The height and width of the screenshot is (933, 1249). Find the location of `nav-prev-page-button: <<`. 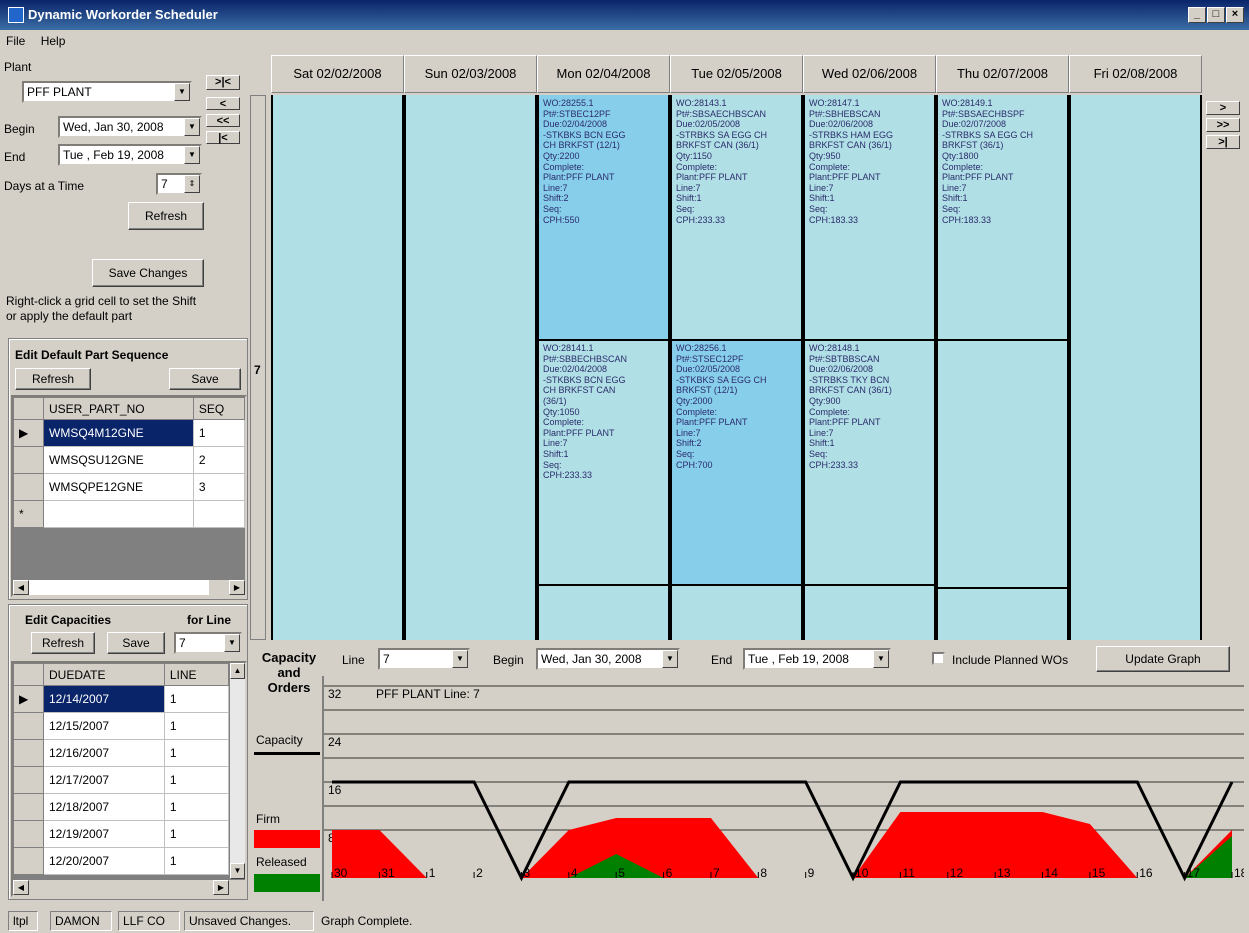

nav-prev-page-button: << is located at coordinates (223, 120).